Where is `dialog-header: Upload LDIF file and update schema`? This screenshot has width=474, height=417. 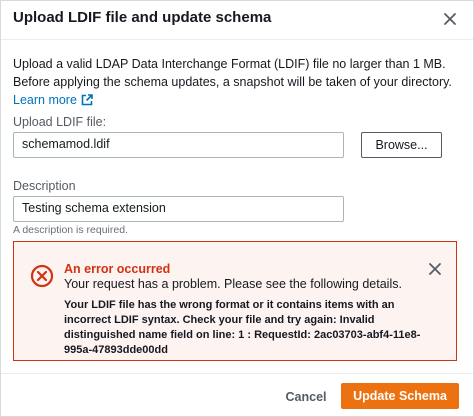 dialog-header: Upload LDIF file and update schema is located at coordinates (237, 20).